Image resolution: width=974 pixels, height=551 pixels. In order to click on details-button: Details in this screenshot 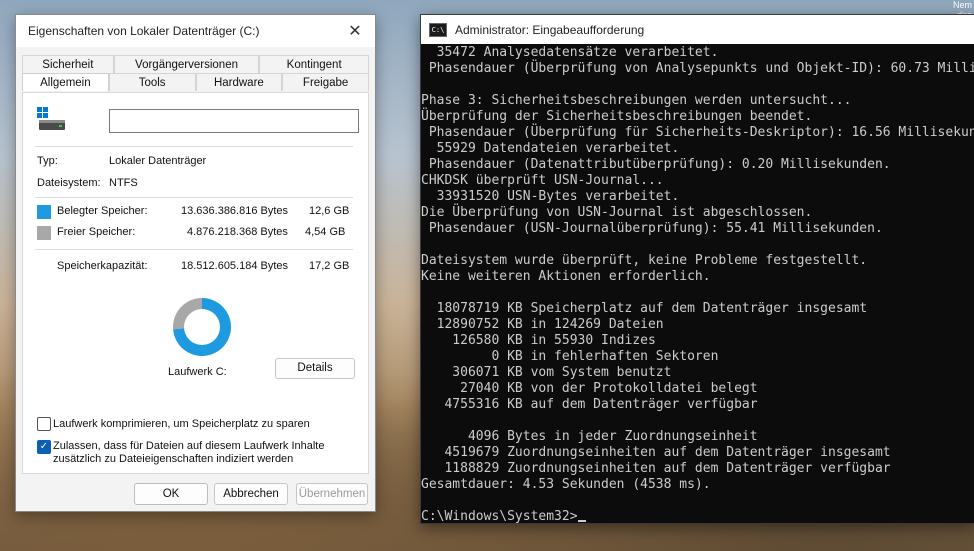, I will do `click(315, 368)`.